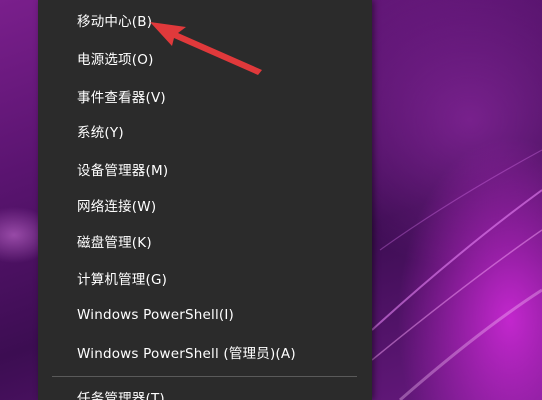 Image resolution: width=542 pixels, height=400 pixels. I want to click on menu-item-windows-powershell: Windows PowerShell(I), so click(205, 315).